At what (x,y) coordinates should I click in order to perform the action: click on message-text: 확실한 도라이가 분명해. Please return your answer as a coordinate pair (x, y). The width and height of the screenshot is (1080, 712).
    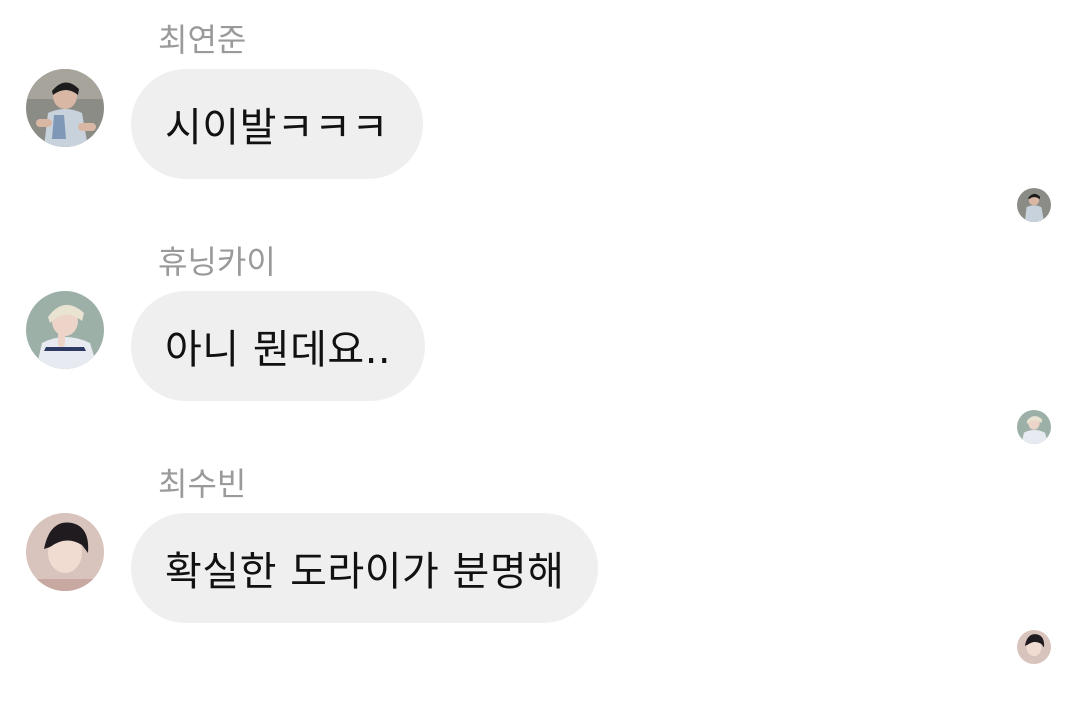
    Looking at the image, I should click on (365, 572).